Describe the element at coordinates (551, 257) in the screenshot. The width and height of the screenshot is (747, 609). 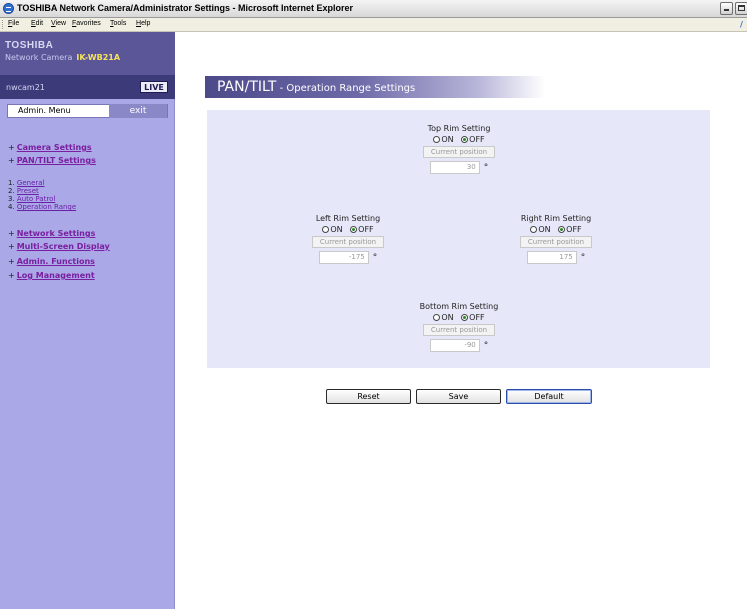
I see `right-rim-value-input: 175` at that location.